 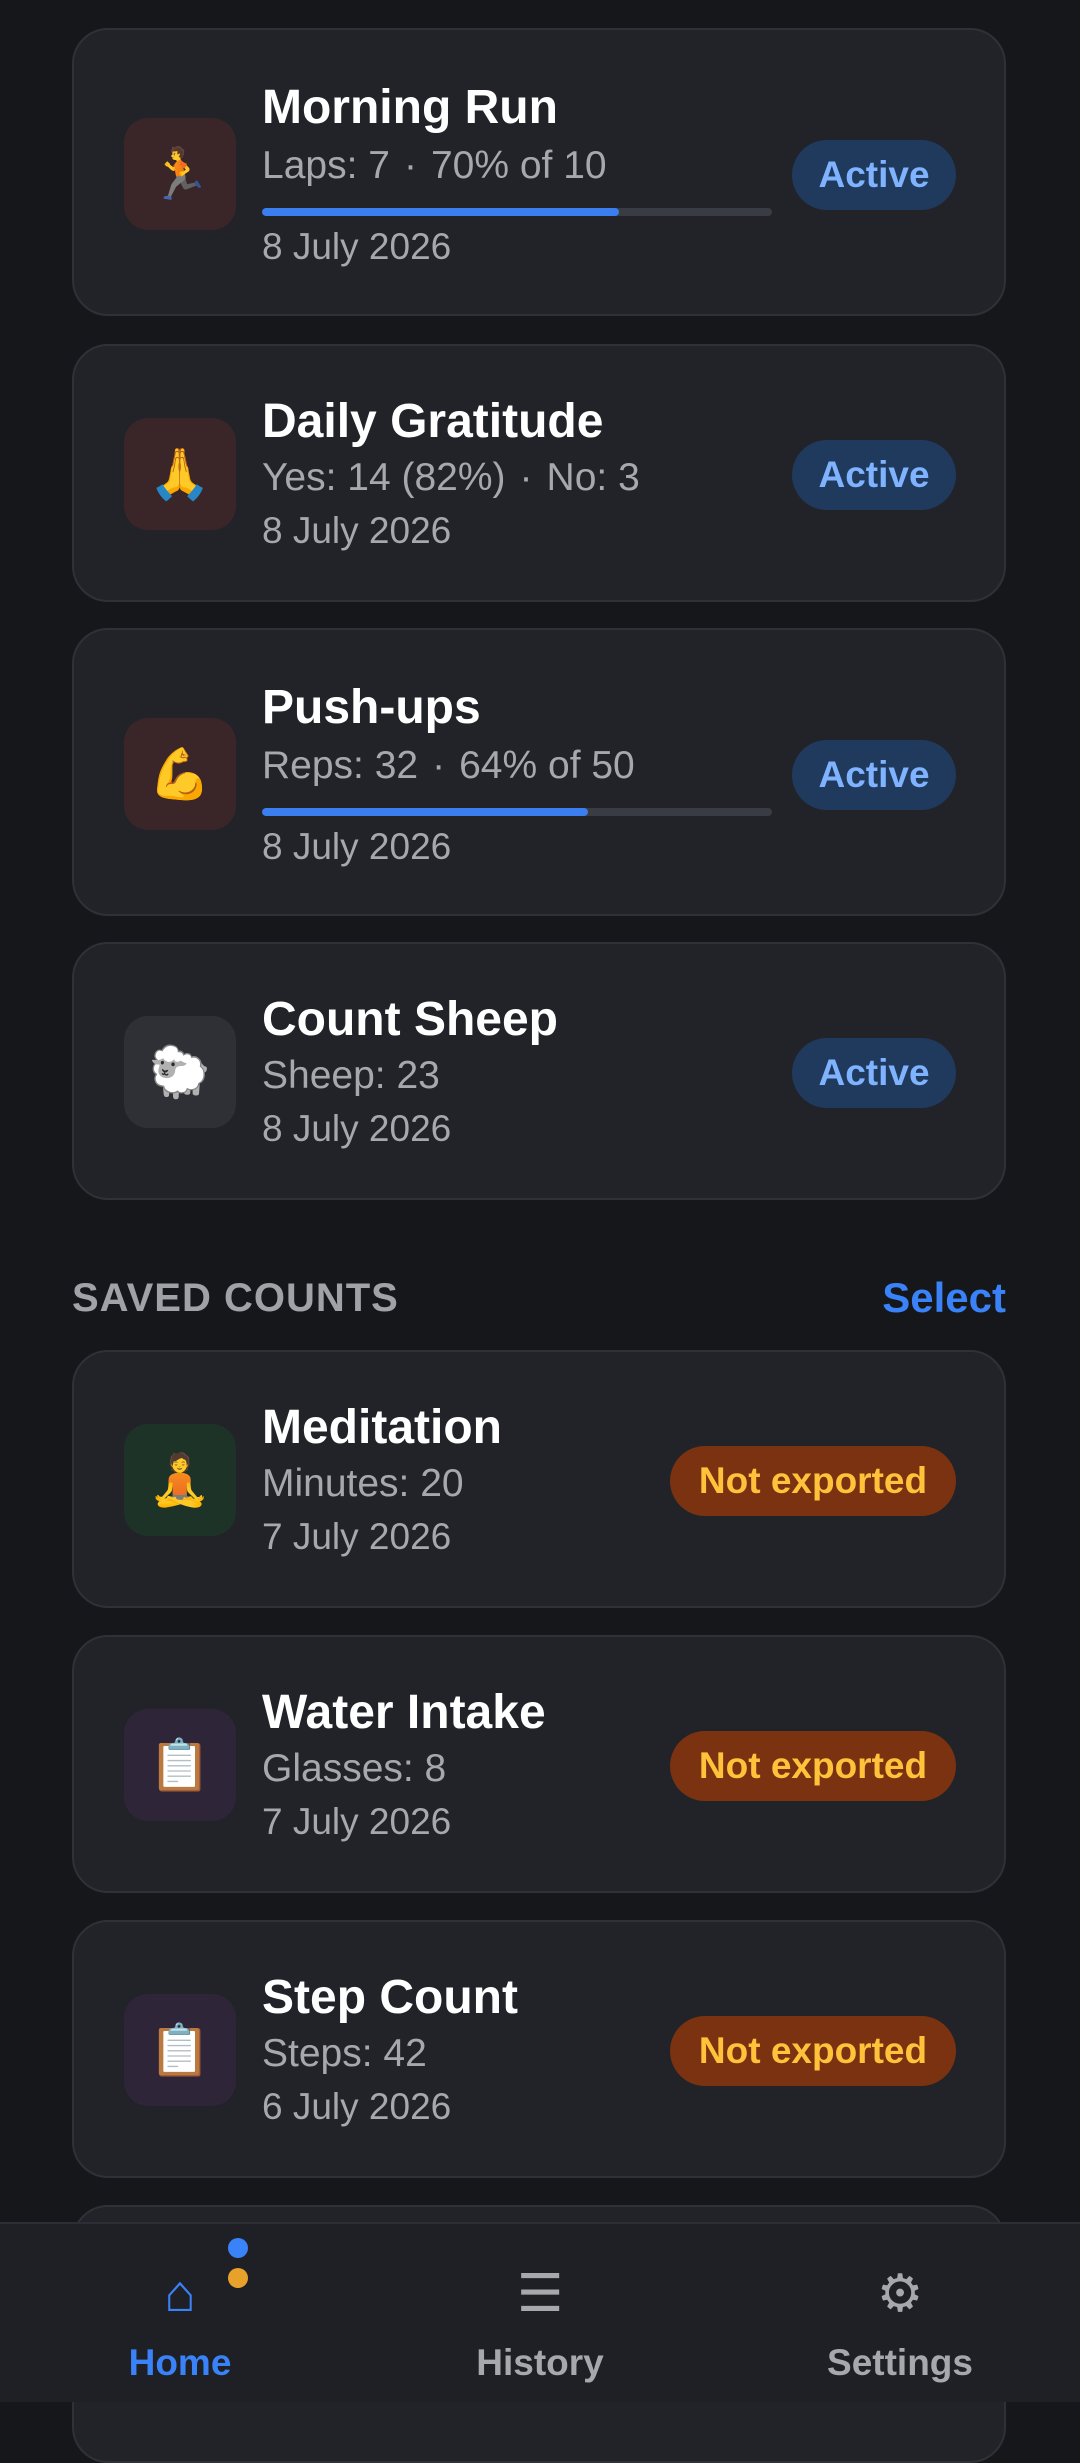 What do you see at coordinates (900, 2294) in the screenshot?
I see `gear-icon: ⚙` at bounding box center [900, 2294].